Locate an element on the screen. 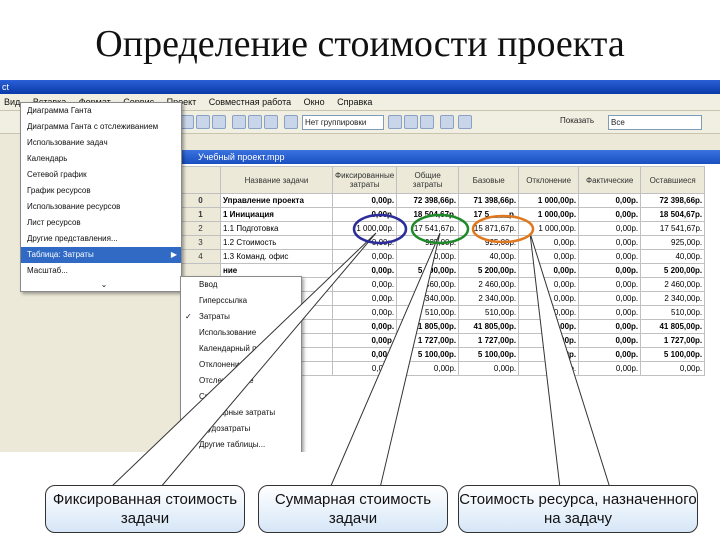 The width and height of the screenshot is (720, 540). menu-item-network: Сетевой график is located at coordinates (101, 175).